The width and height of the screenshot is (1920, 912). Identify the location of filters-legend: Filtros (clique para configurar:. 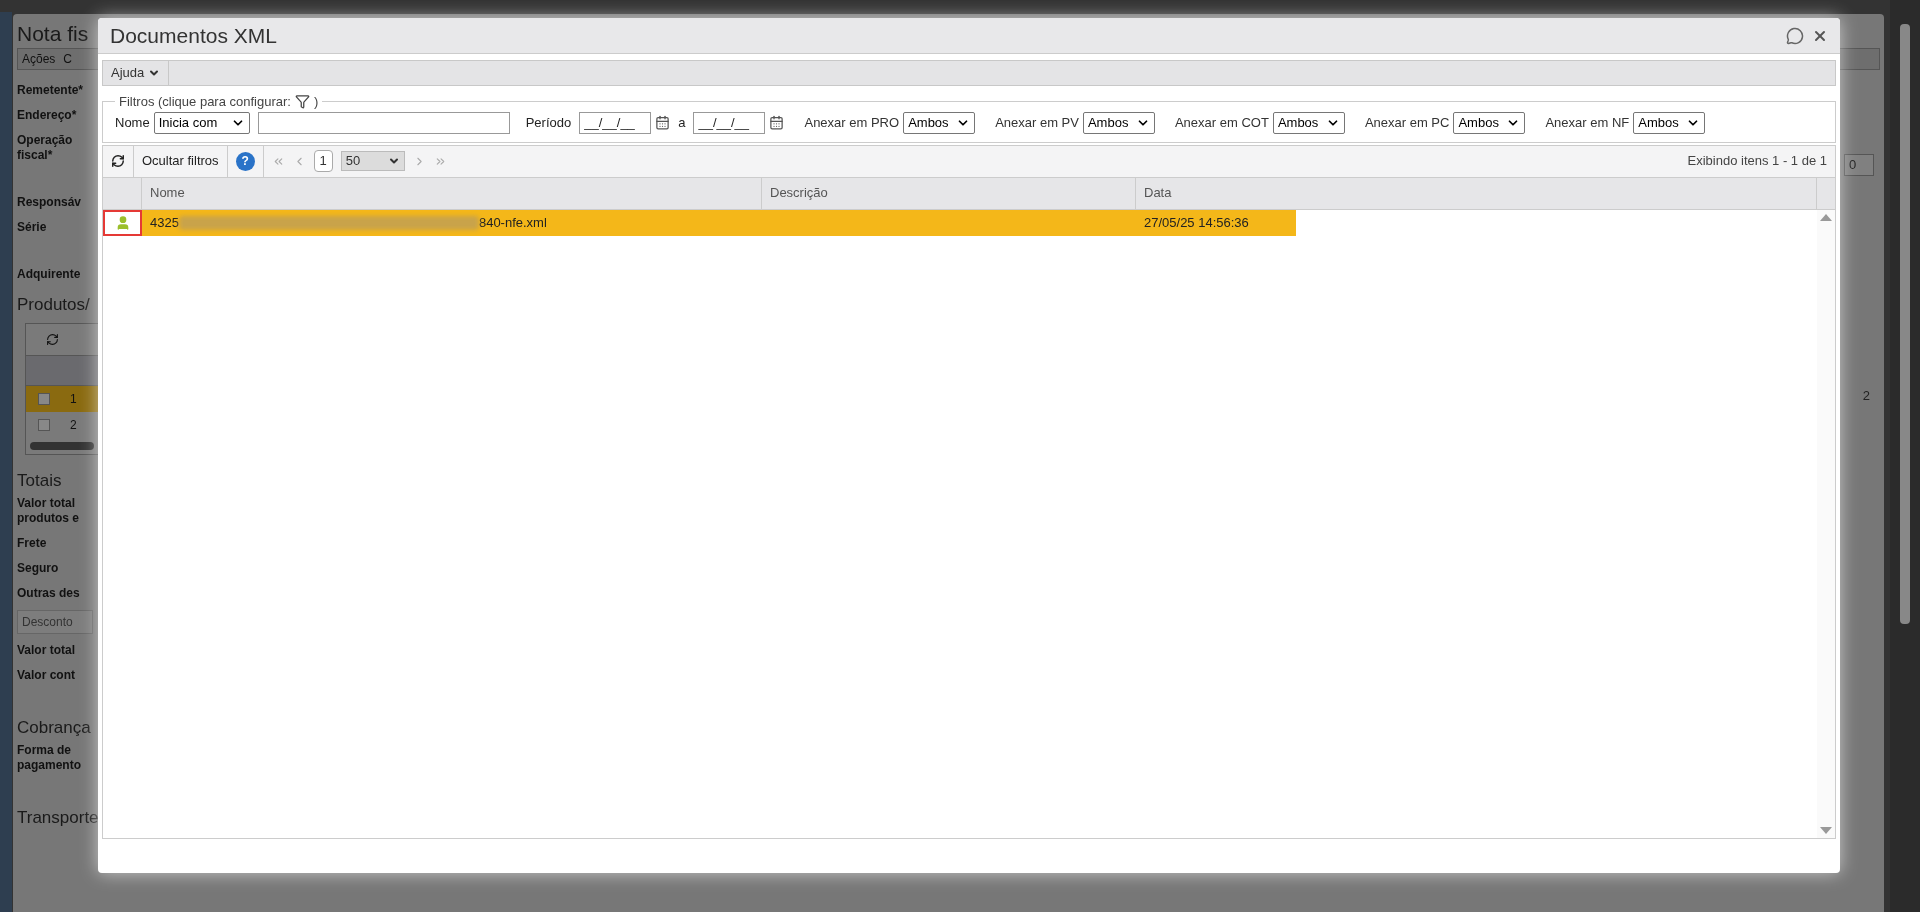
(205, 102).